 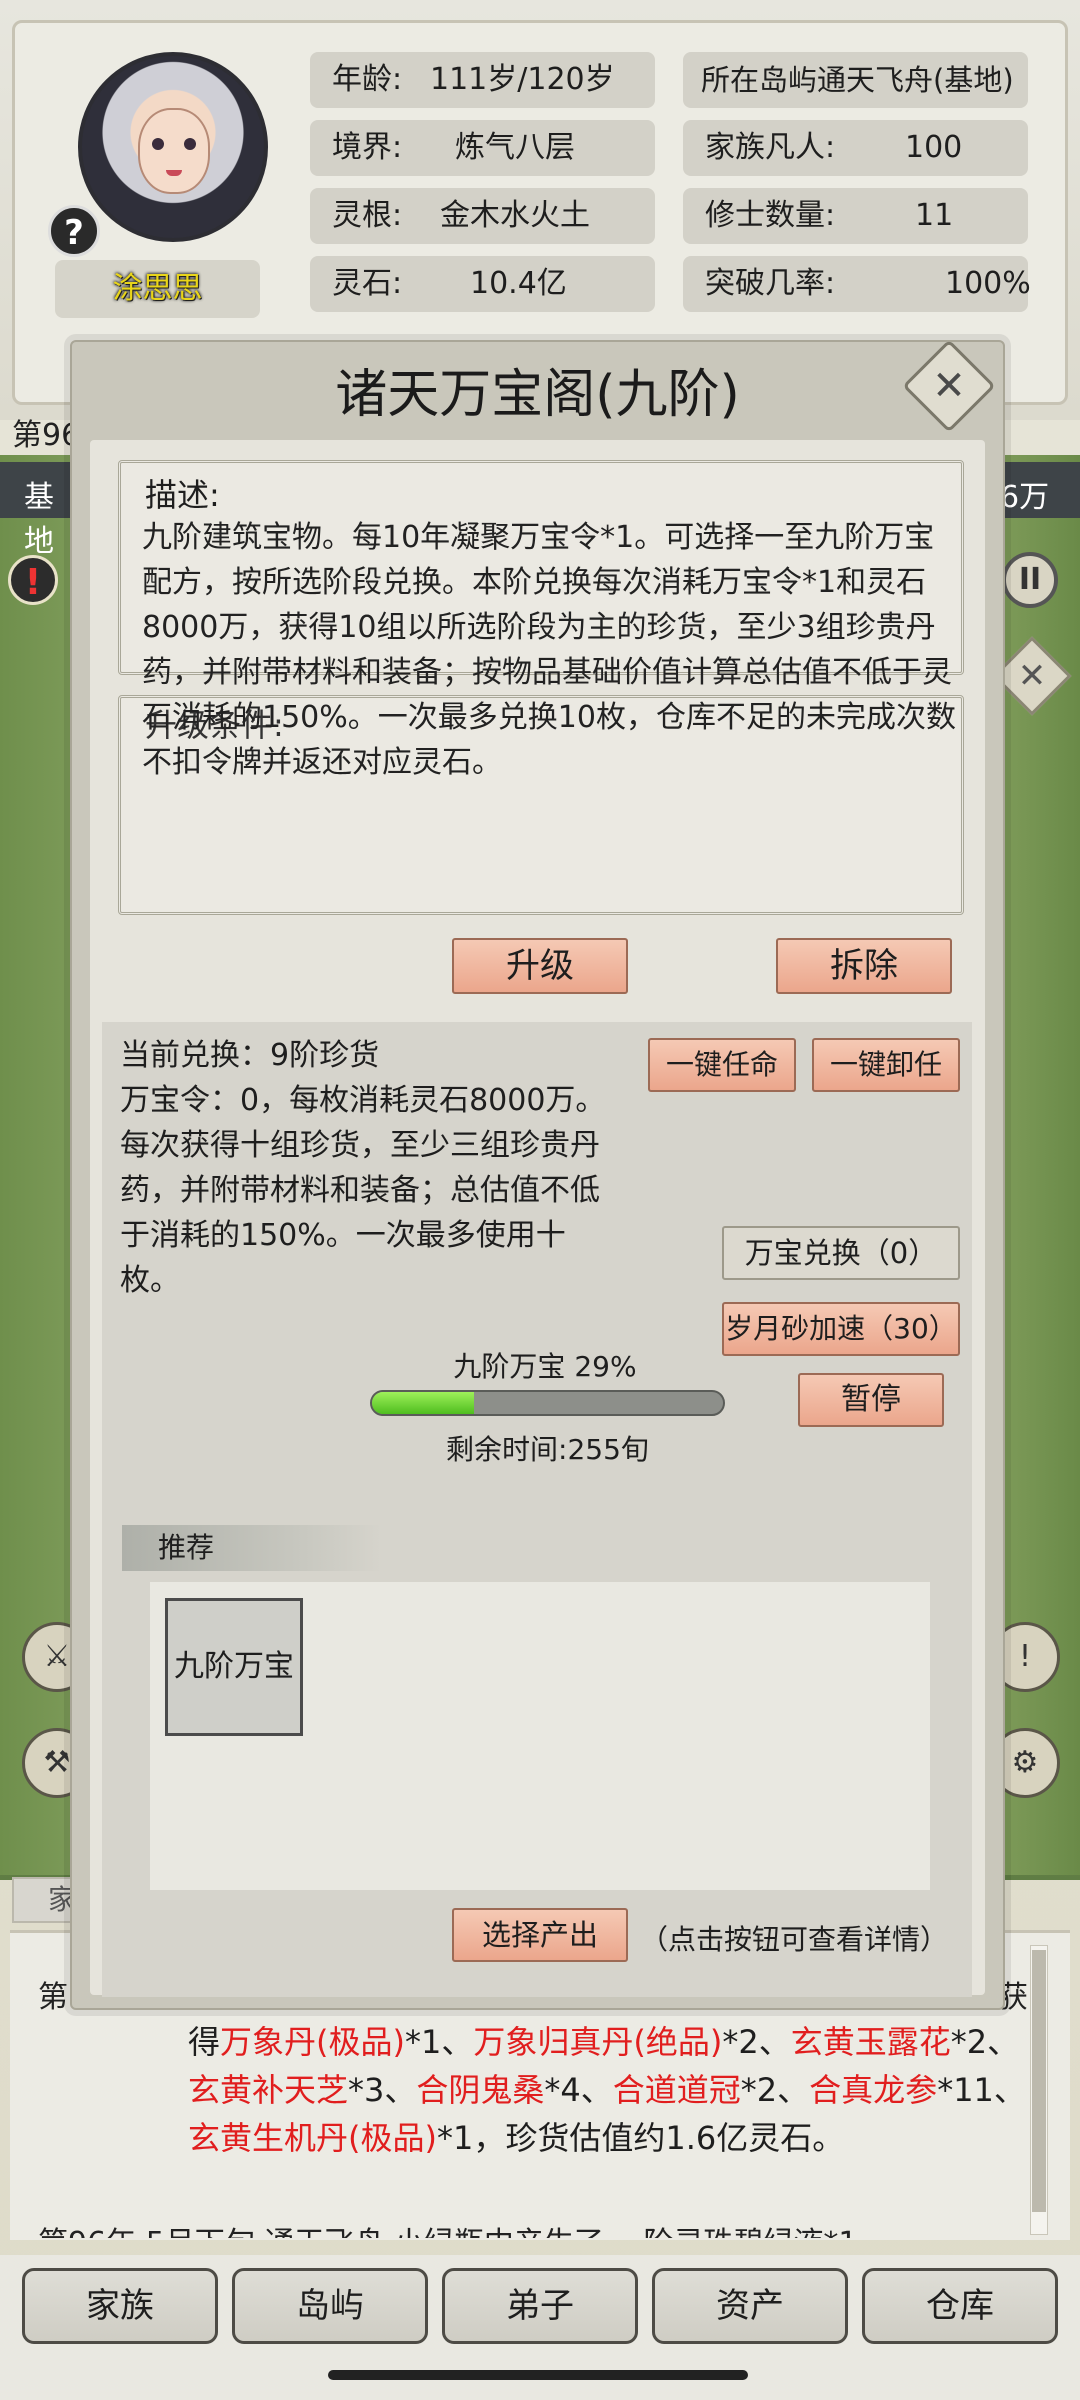 I want to click on log-qty: *3、, so click(x=382, y=2090).